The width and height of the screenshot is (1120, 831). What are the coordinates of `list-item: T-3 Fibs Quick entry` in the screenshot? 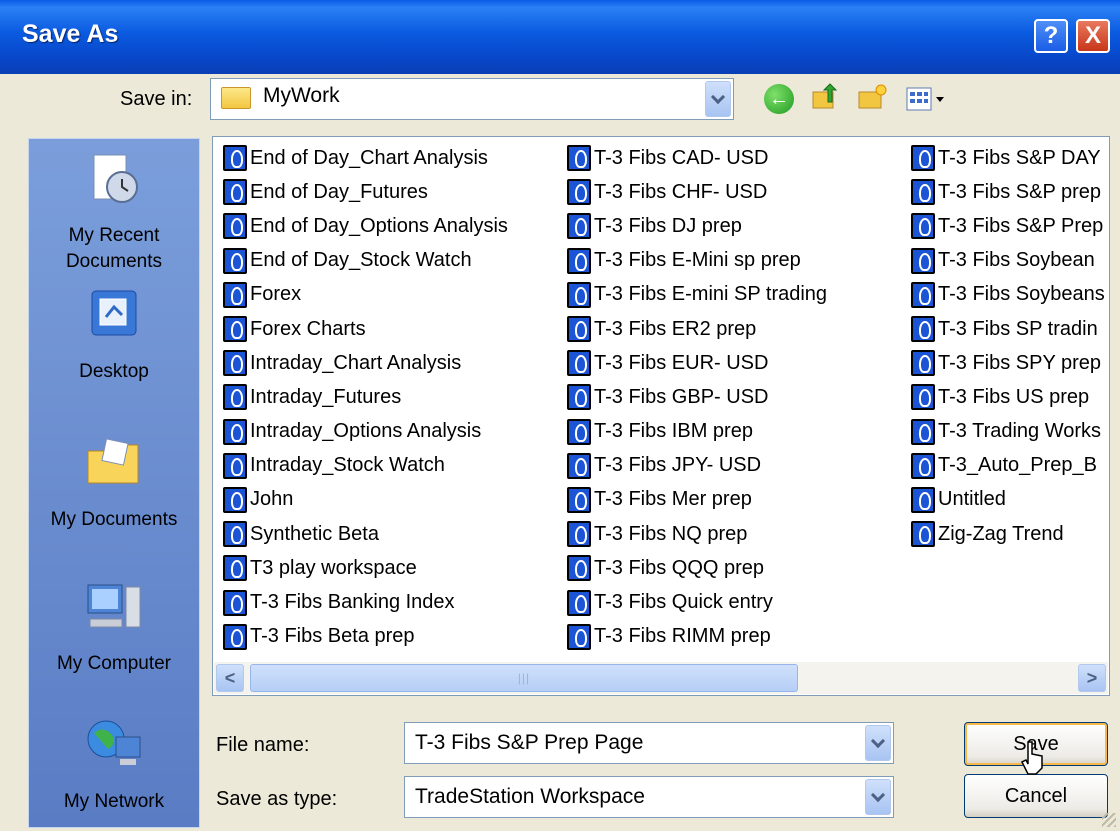 It's located at (697, 602).